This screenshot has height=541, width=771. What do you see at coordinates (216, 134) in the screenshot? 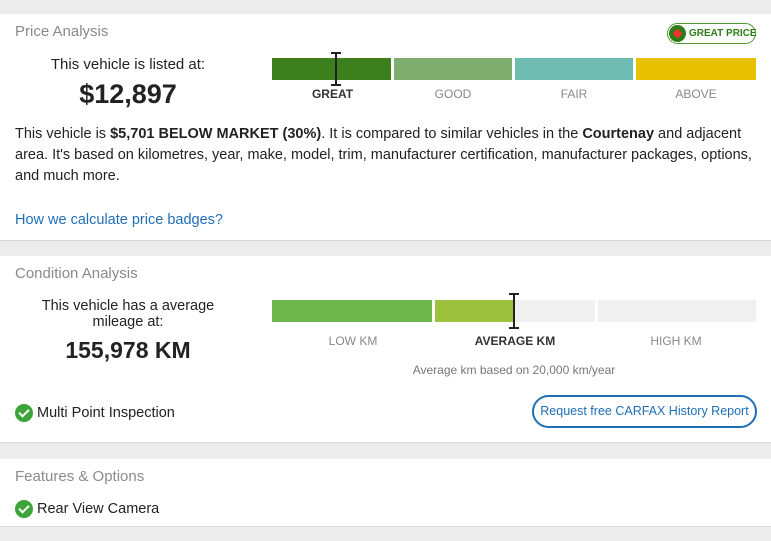
I see `below-market-amount: $5,701 BELOW MARKET (30%)` at bounding box center [216, 134].